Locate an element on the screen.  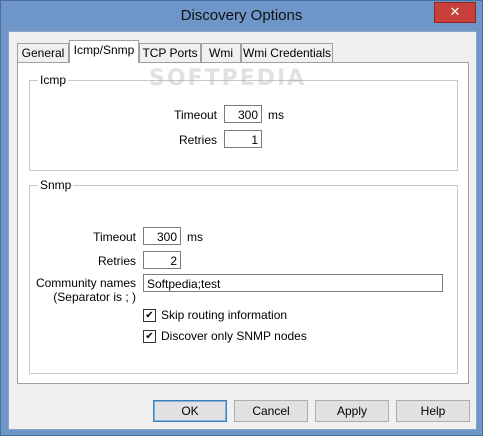
icmp-timeout-unit: ms is located at coordinates (276, 115).